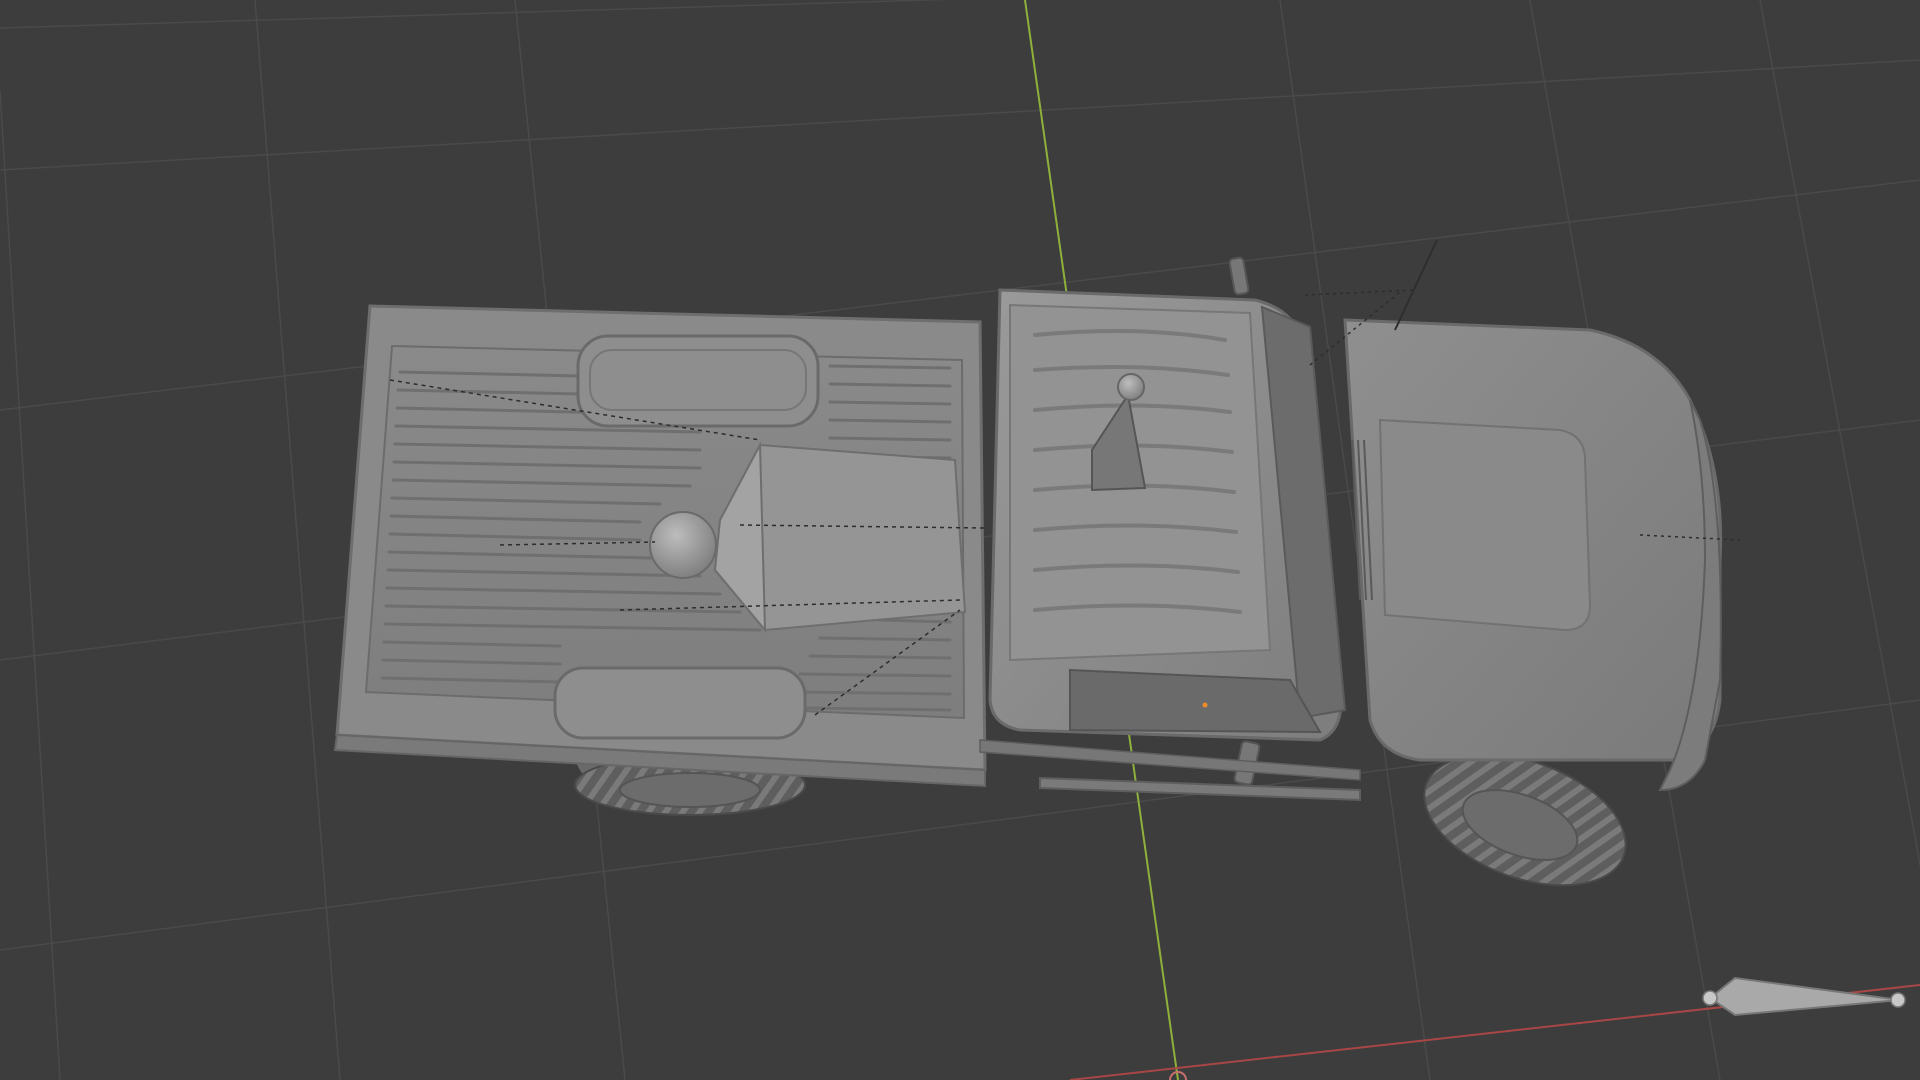 This screenshot has height=1080, width=1920. What do you see at coordinates (1195, 701) in the screenshot?
I see `side-window` at bounding box center [1195, 701].